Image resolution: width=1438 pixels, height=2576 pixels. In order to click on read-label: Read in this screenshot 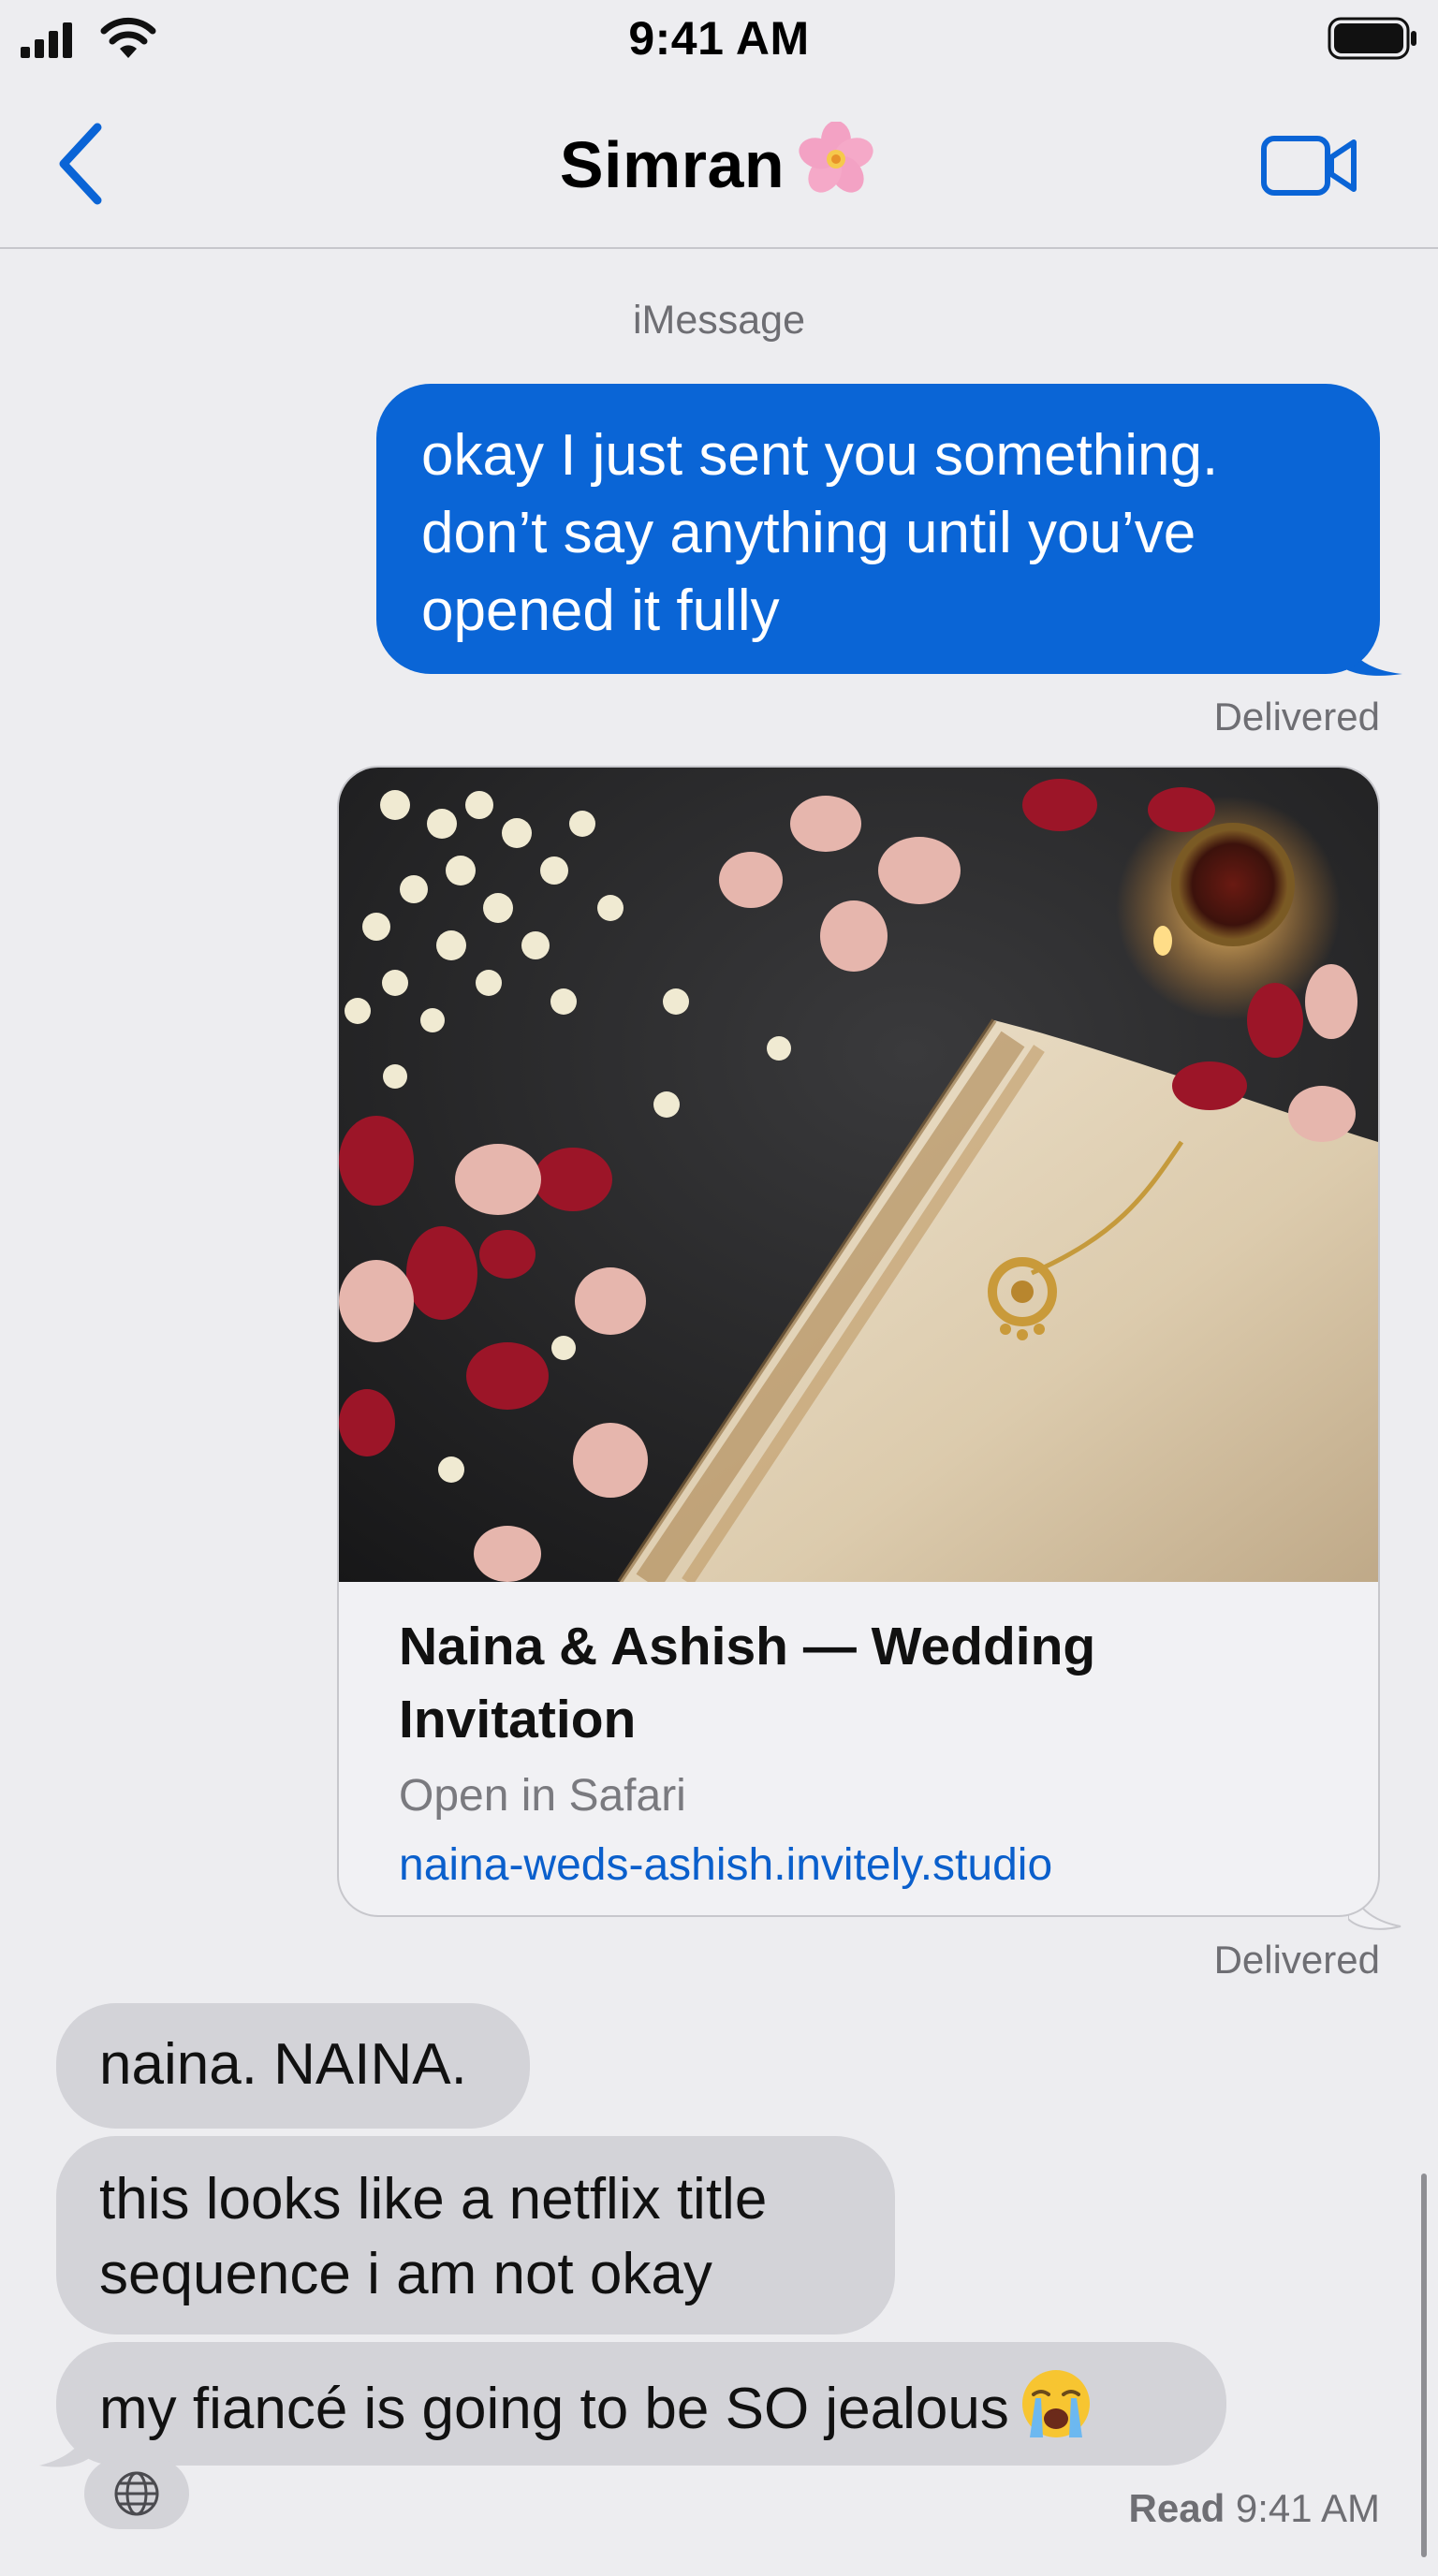, I will do `click(1176, 2508)`.